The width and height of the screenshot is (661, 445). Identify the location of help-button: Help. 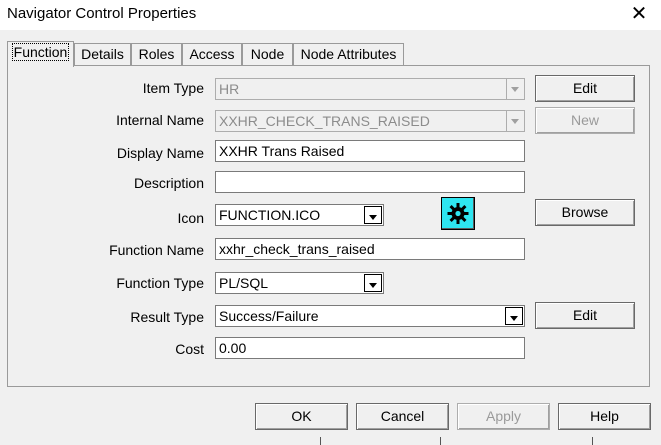
(604, 416).